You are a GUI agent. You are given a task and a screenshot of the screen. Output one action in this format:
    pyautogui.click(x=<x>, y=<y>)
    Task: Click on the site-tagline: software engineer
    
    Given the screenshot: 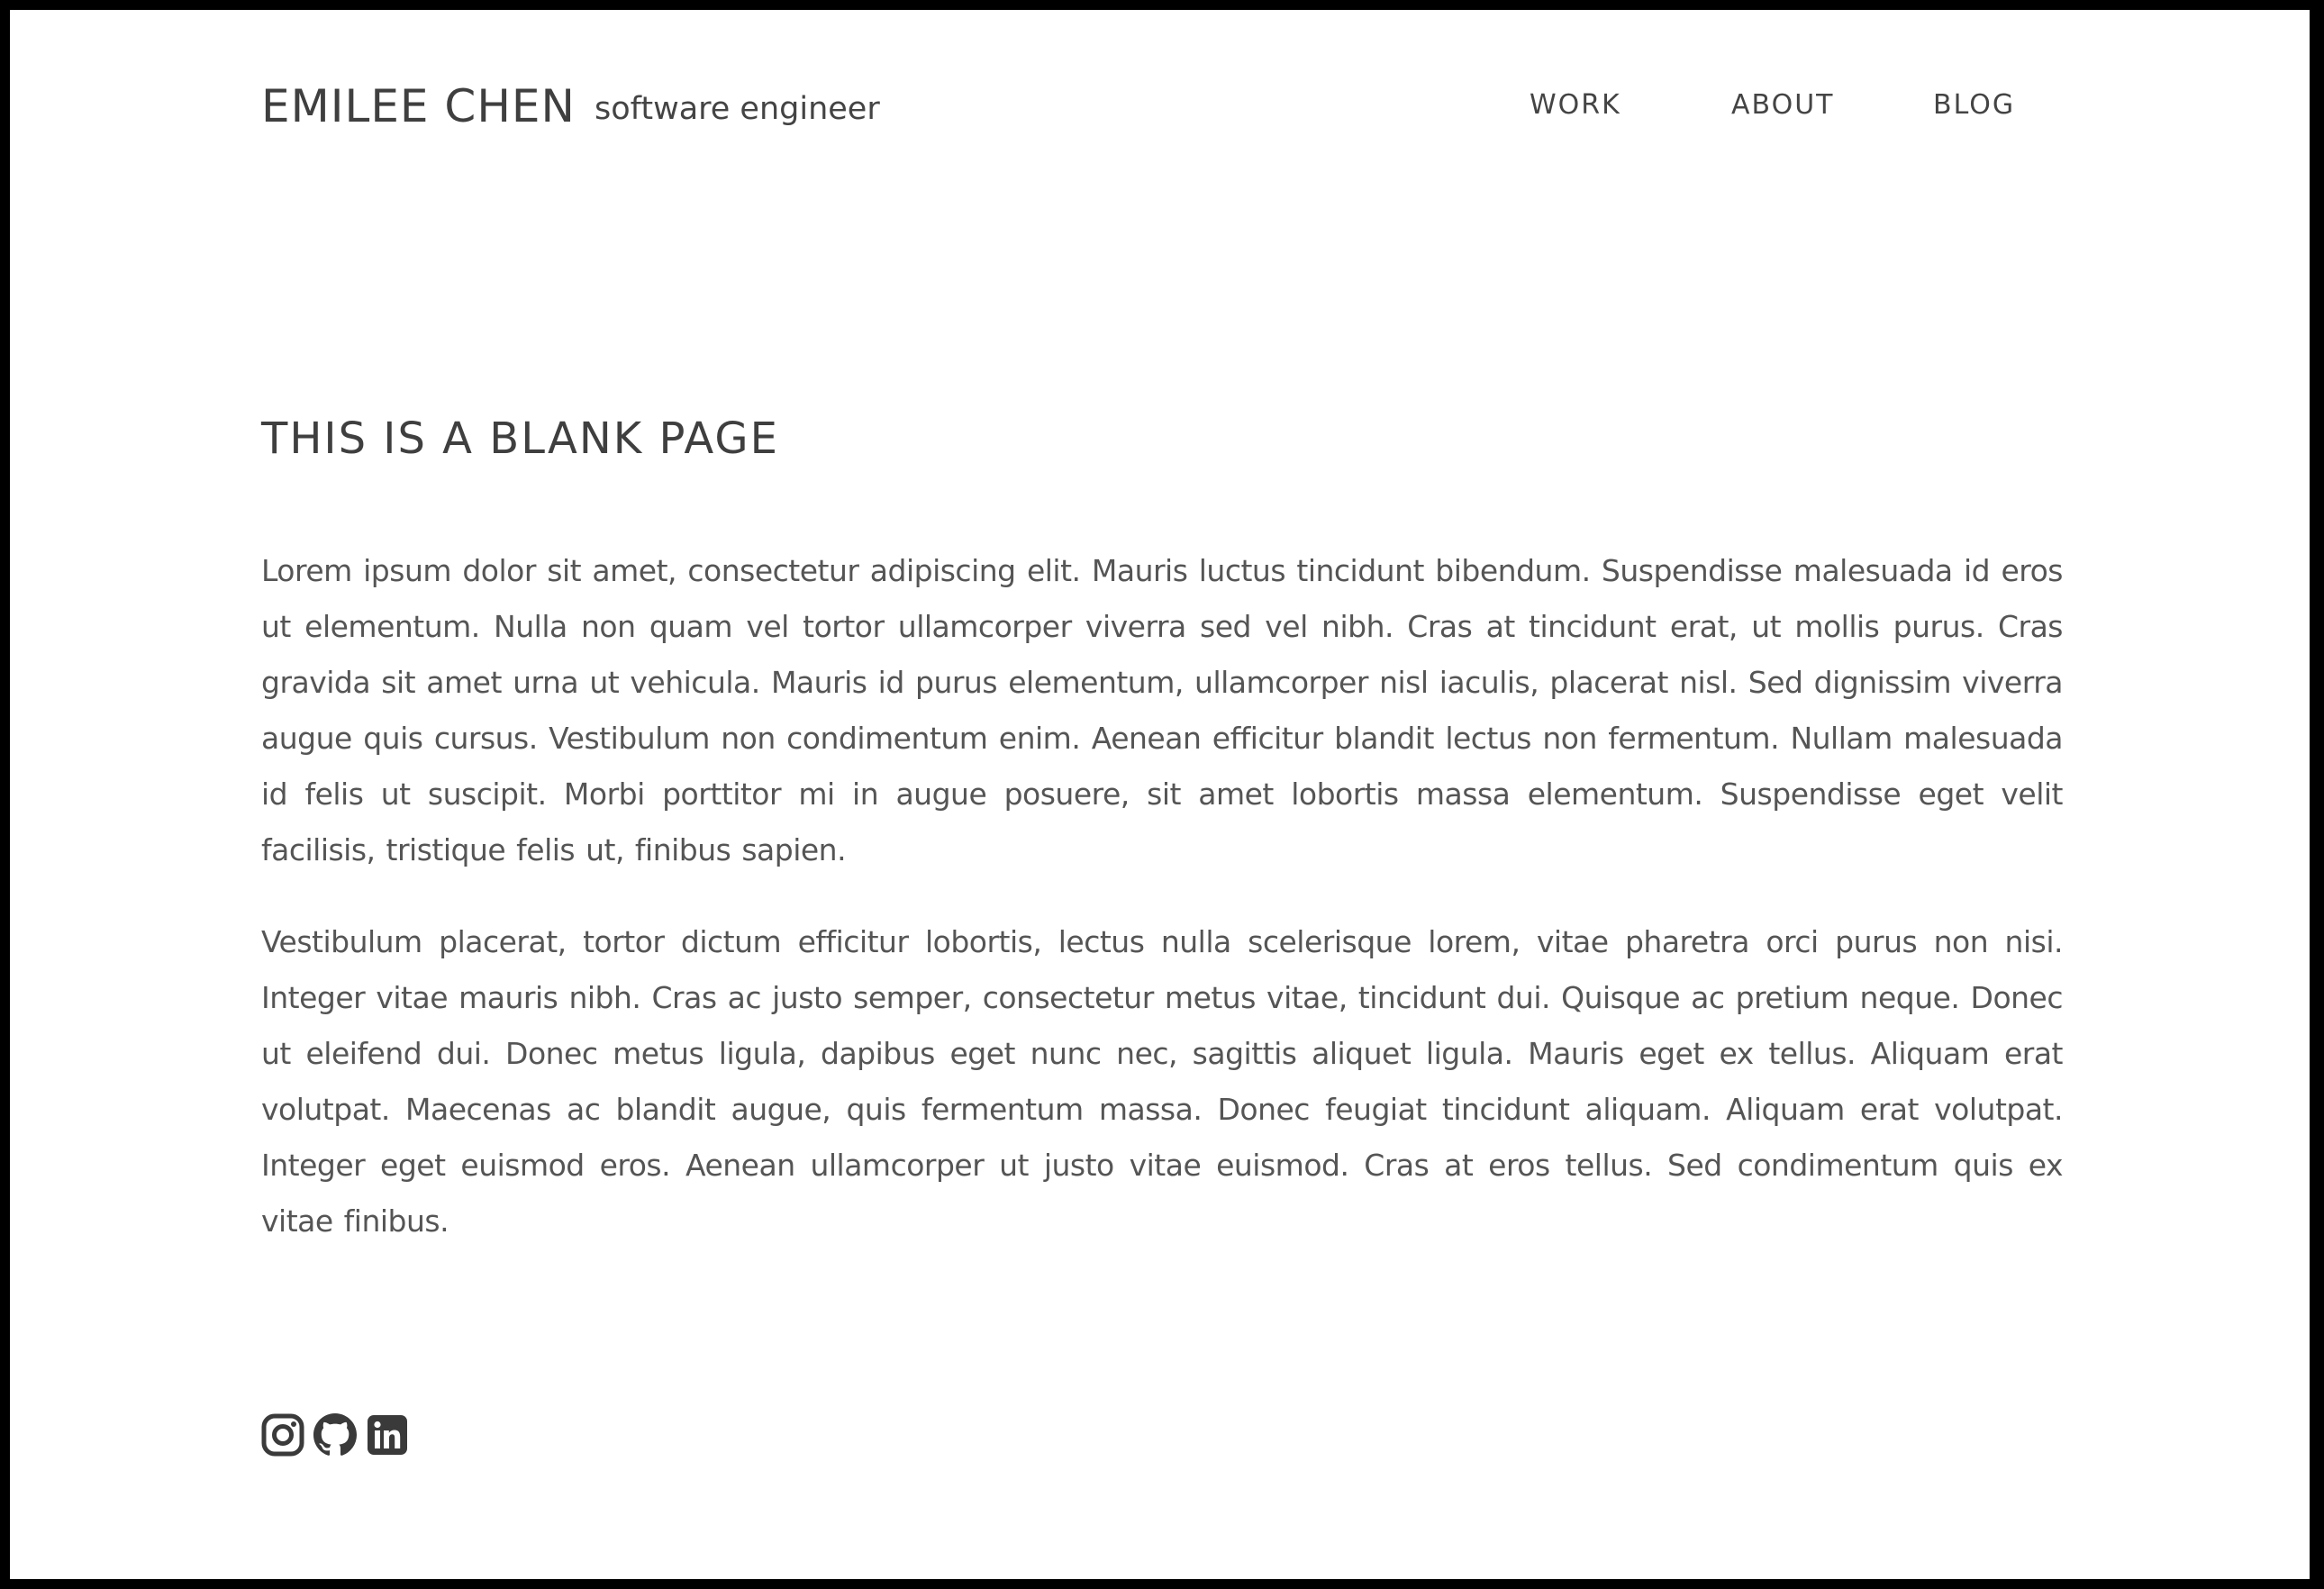 What is the action you would take?
    pyautogui.click(x=738, y=109)
    